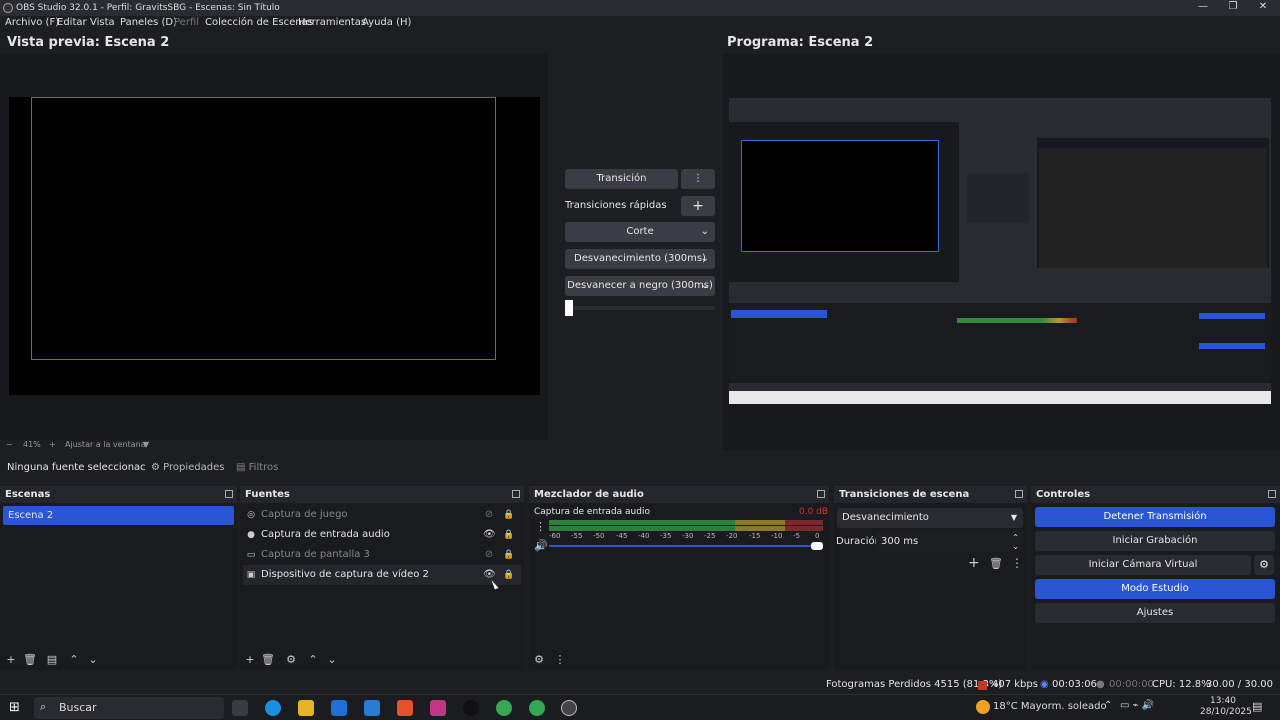  I want to click on windows-start-icon: ⊞, so click(14, 707).